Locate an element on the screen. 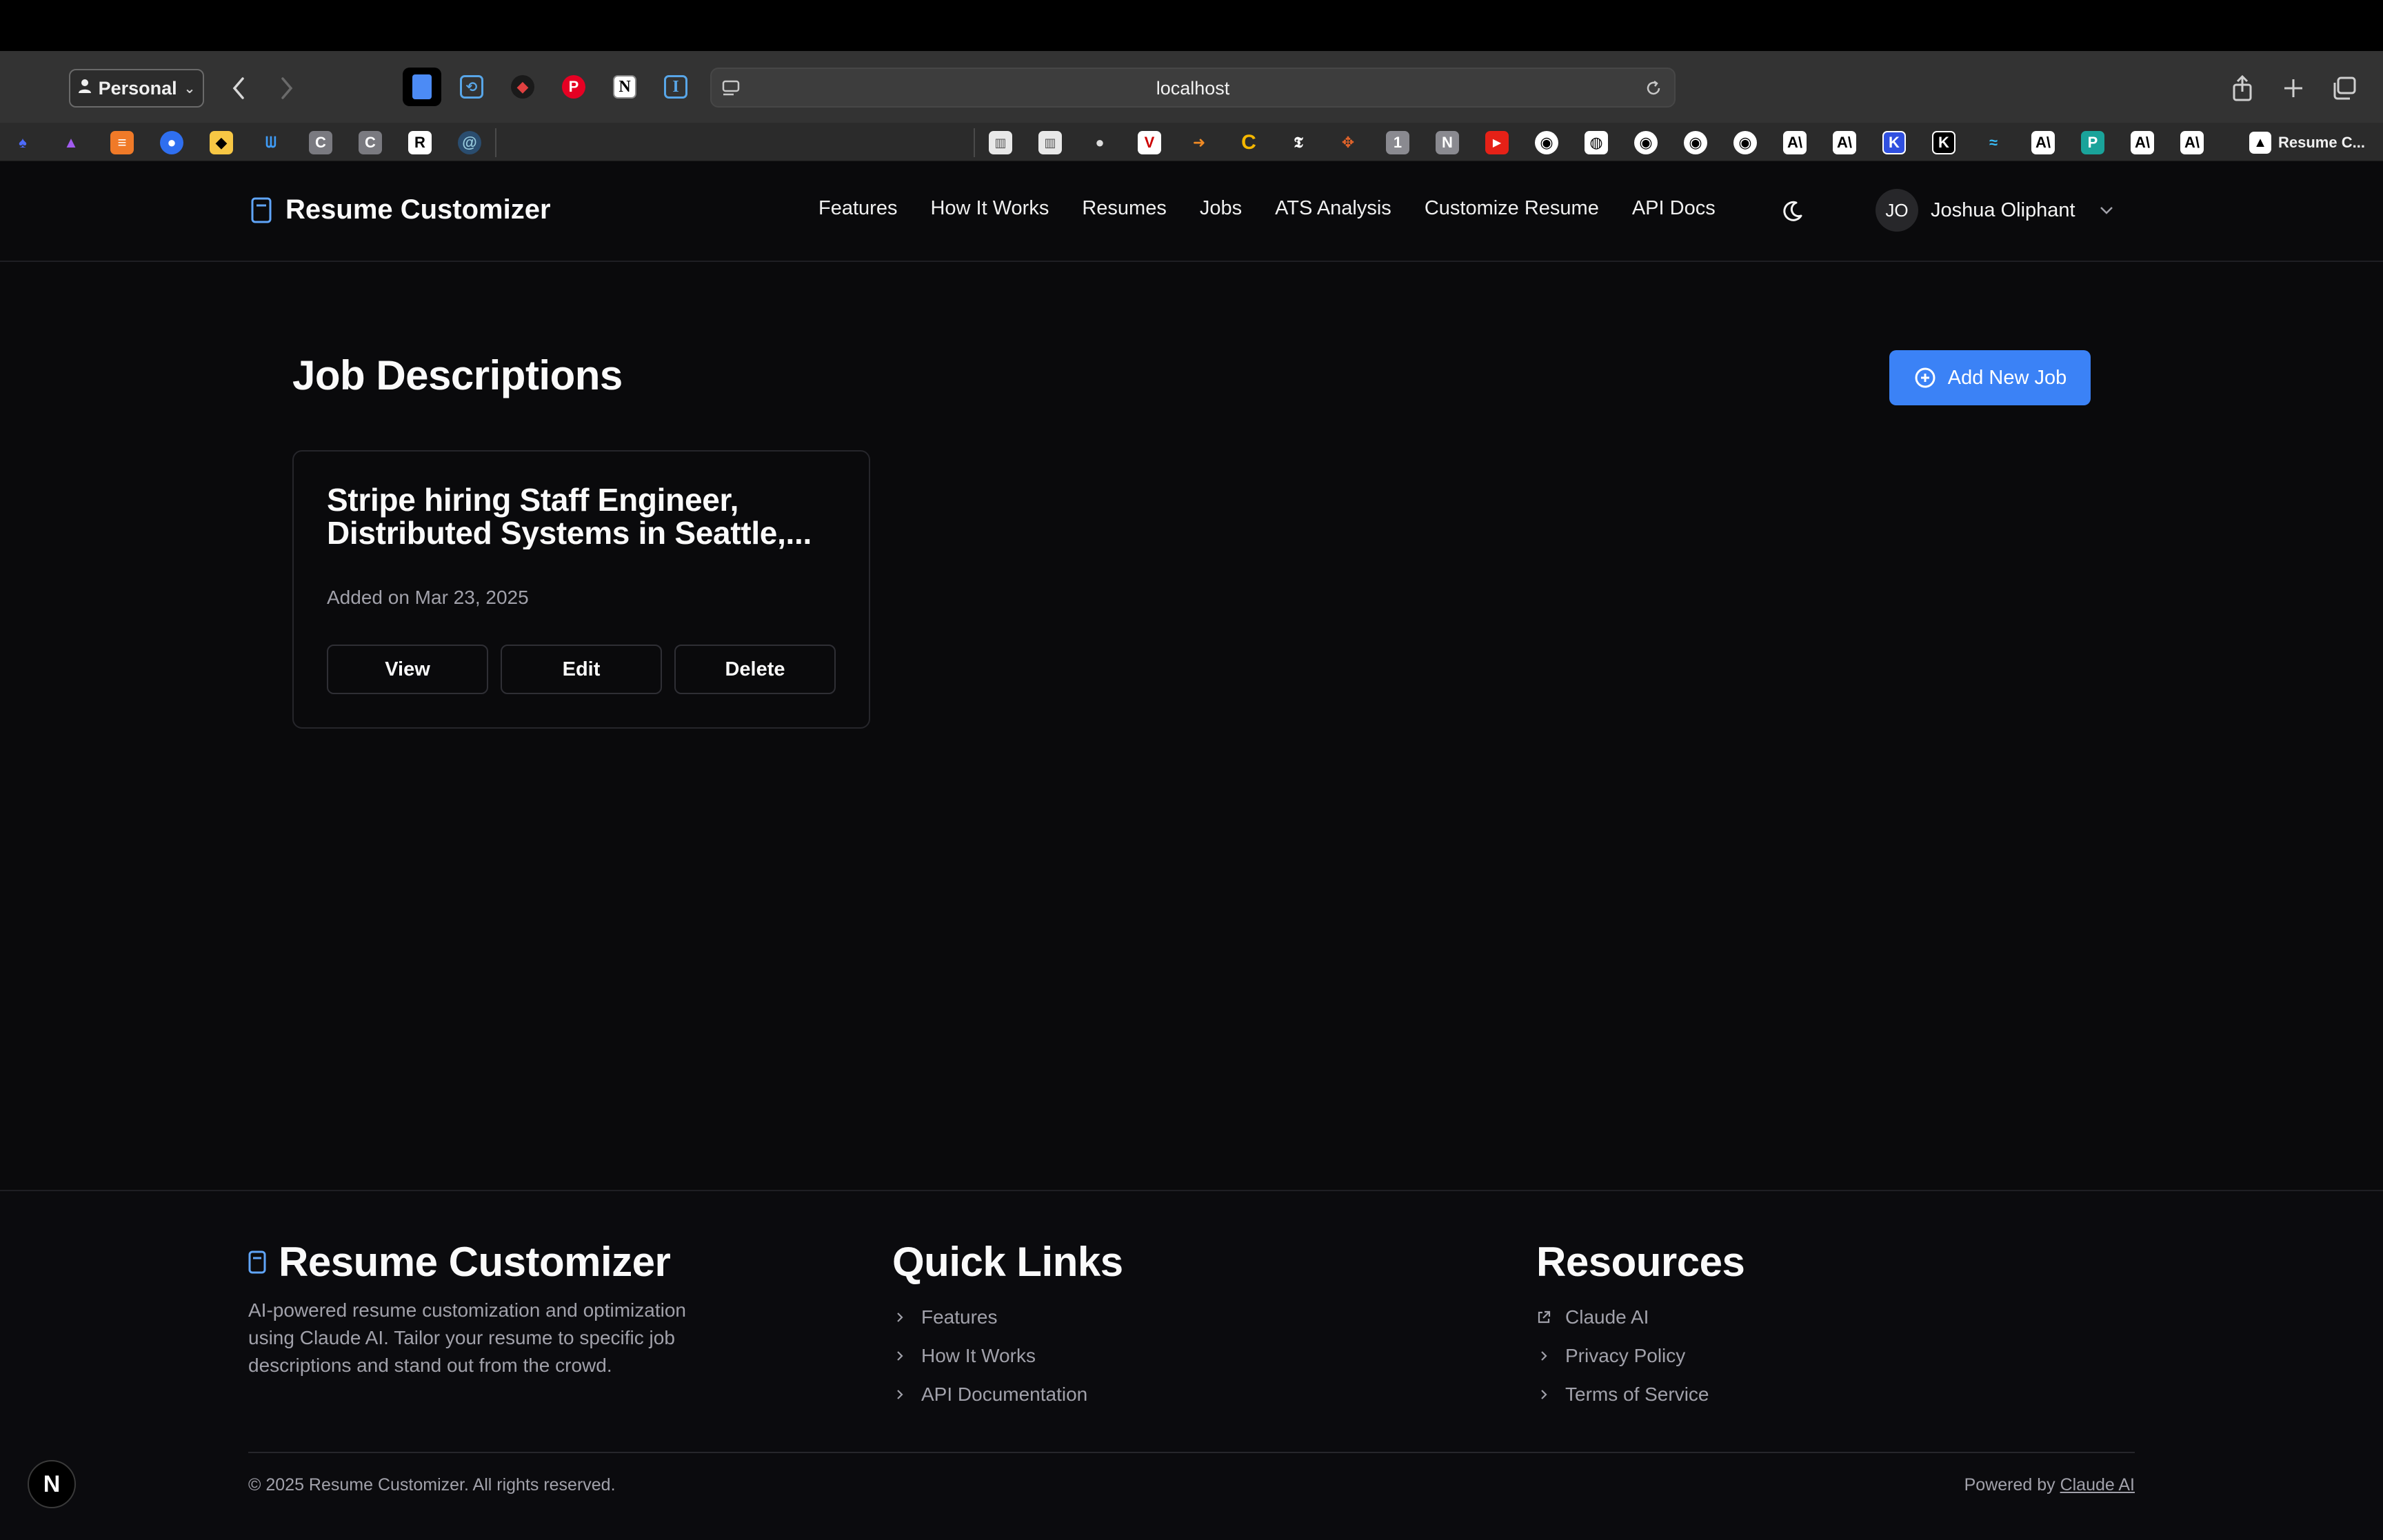 The width and height of the screenshot is (2383, 1540). bookmark-icon: ◍ is located at coordinates (1596, 143).